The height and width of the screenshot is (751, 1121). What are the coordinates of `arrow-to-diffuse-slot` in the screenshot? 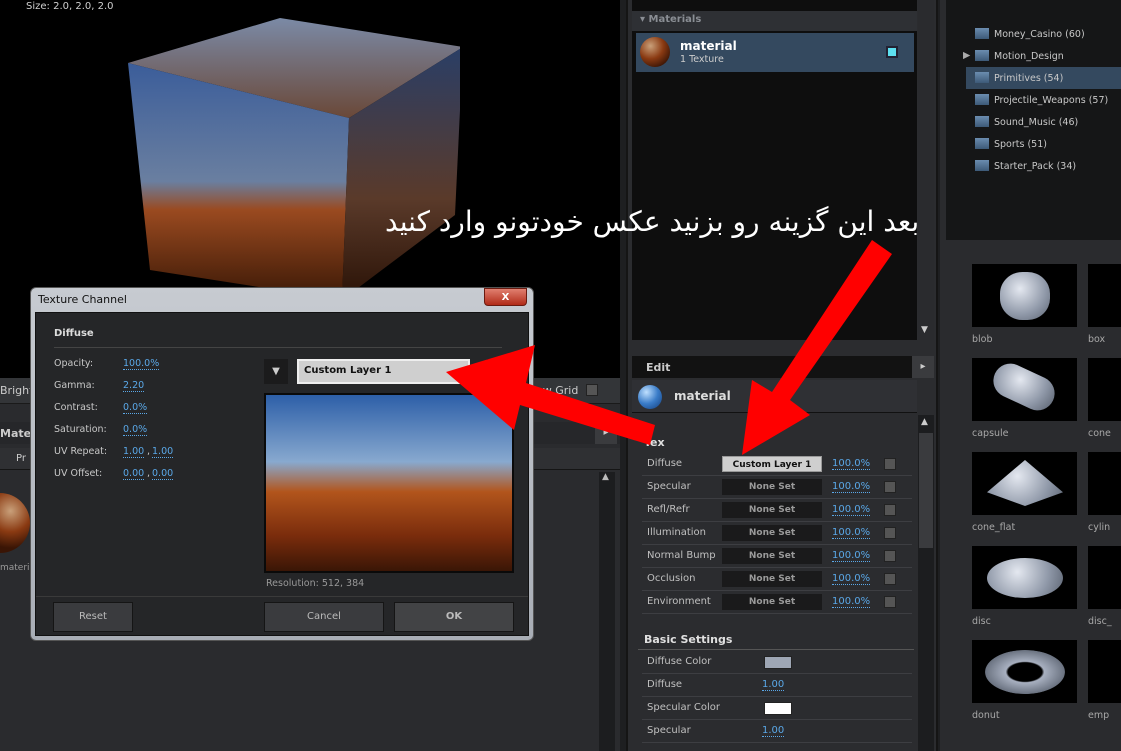 It's located at (817, 347).